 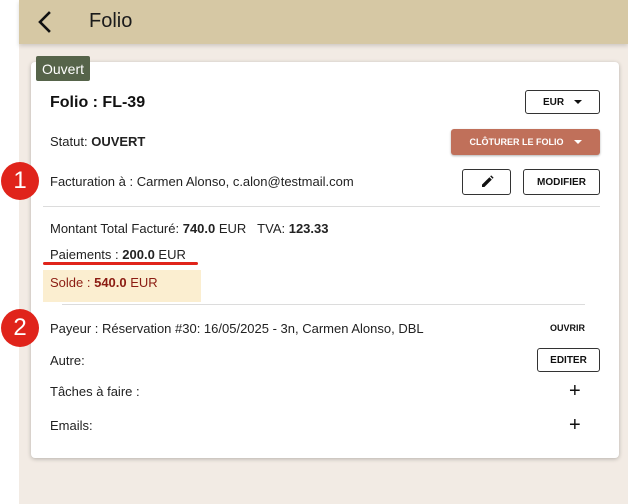 I want to click on page-title: Folio, so click(x=111, y=21).